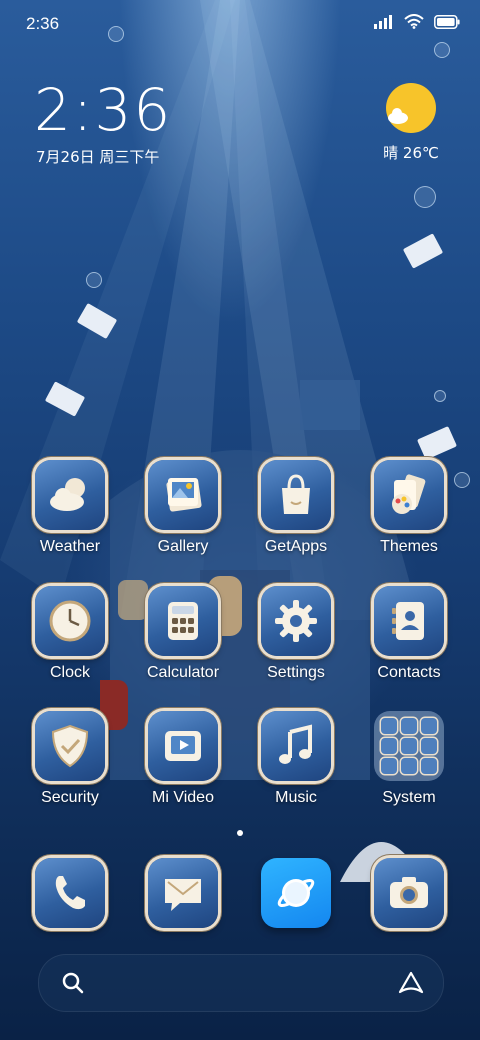 Image resolution: width=480 pixels, height=1040 pixels. I want to click on app-settings: Settings, so click(296, 634).